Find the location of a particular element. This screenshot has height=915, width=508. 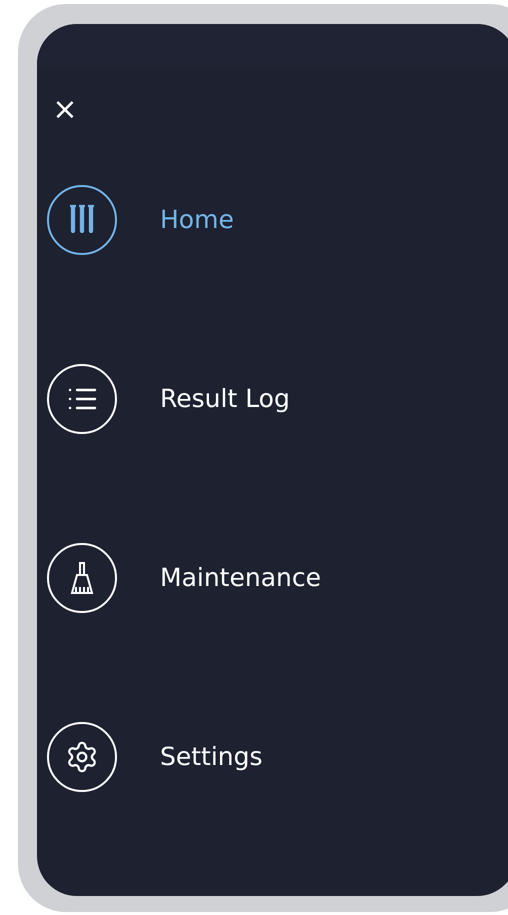

close-button: × is located at coordinates (65, 110).